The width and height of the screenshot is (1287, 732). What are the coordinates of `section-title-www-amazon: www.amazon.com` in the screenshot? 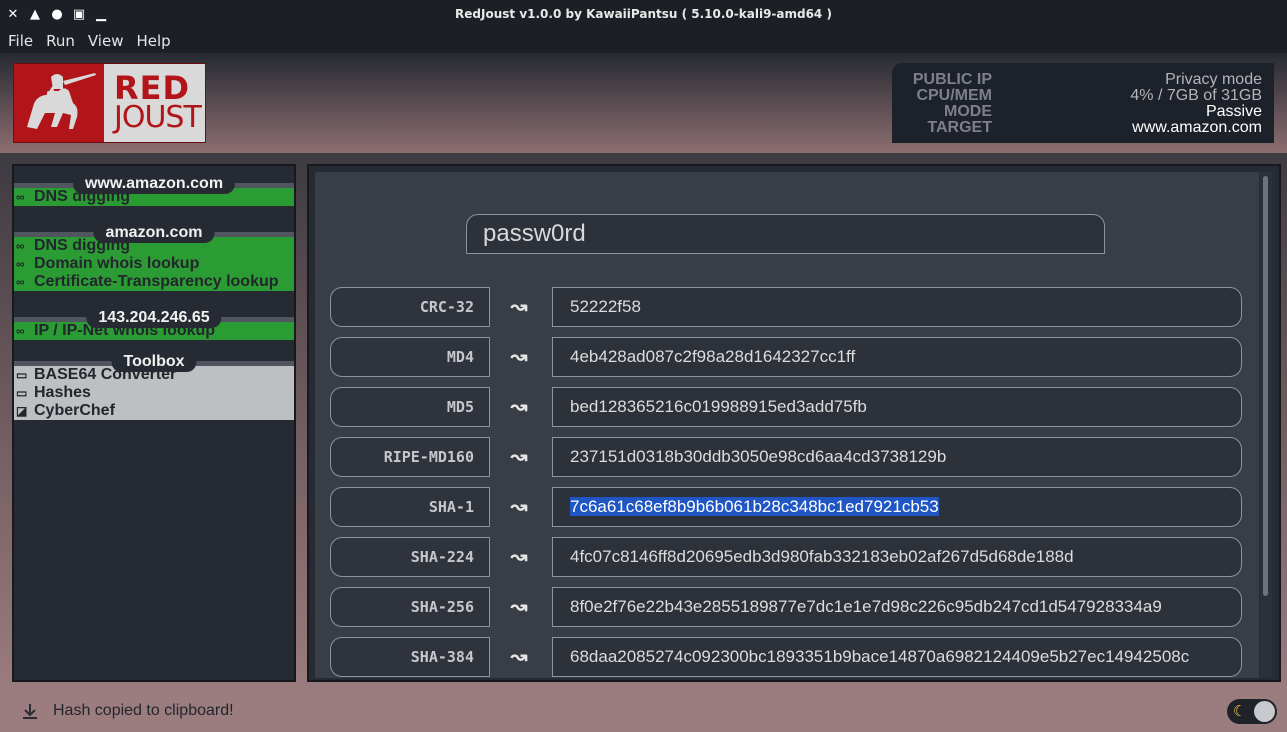 It's located at (154, 184).